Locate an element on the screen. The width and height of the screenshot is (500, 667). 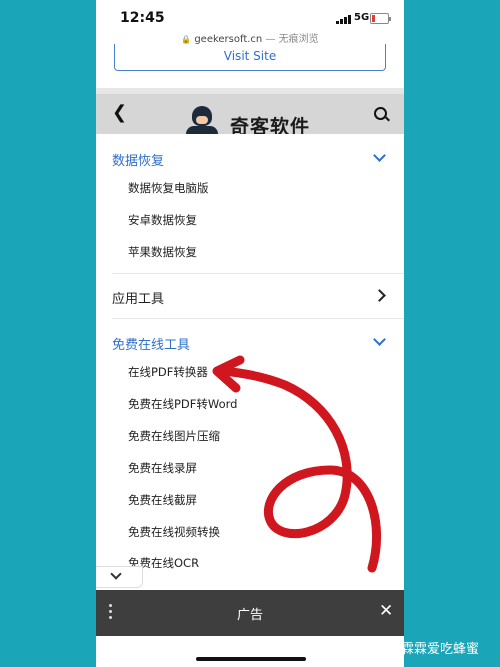
menu-section-data-recovery: 数据恢复 is located at coordinates (138, 159).